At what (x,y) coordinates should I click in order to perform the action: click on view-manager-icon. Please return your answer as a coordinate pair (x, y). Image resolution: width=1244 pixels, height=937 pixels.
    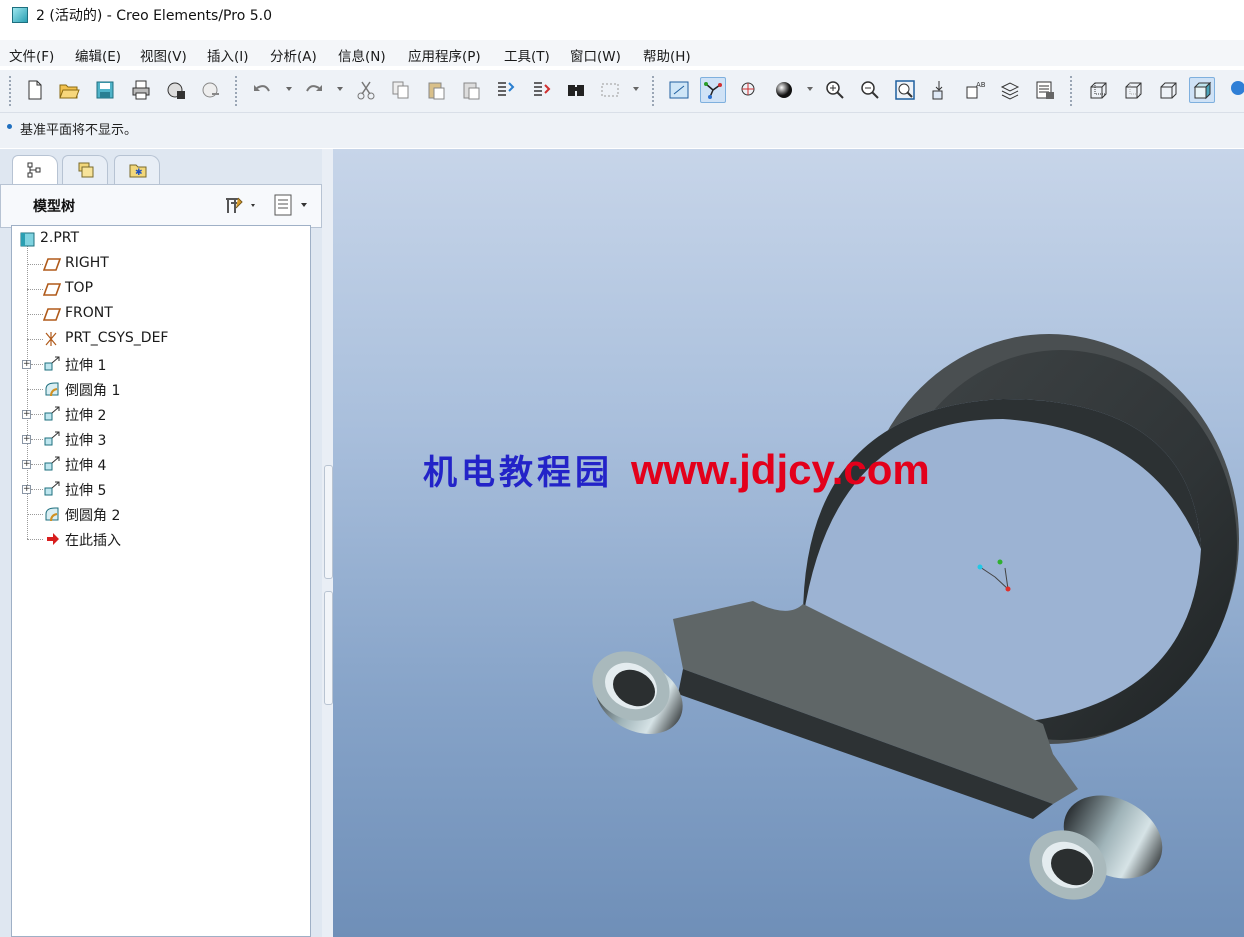
    Looking at the image, I should click on (1045, 90).